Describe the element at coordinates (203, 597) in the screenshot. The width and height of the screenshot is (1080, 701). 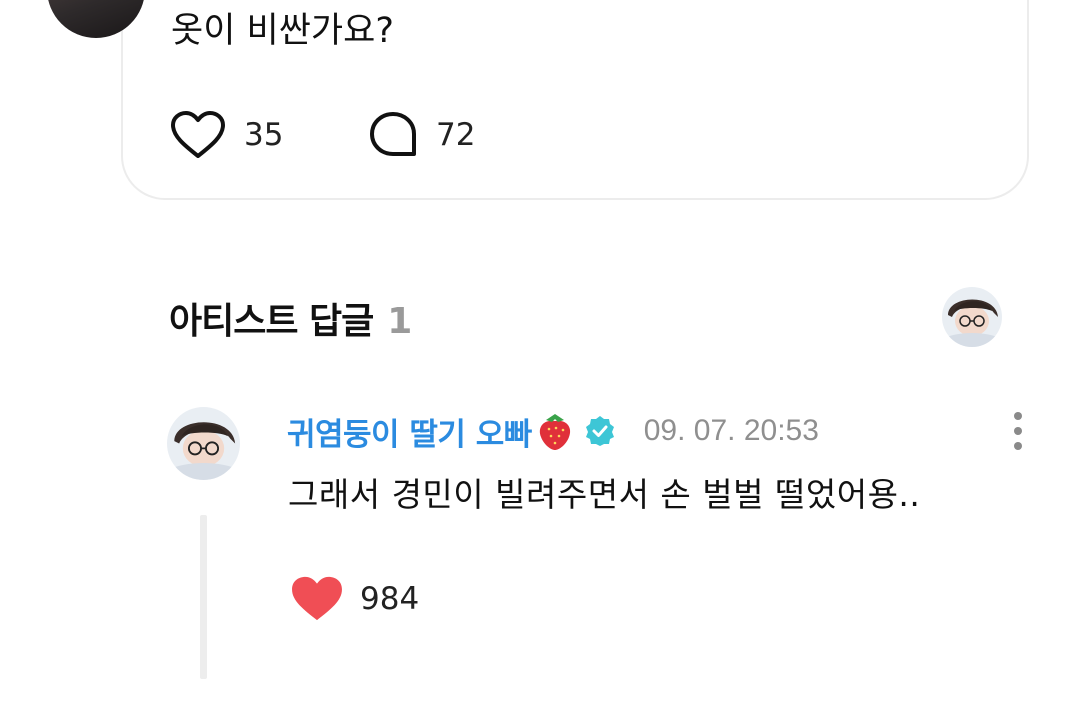
I see `reply-thread-line` at that location.